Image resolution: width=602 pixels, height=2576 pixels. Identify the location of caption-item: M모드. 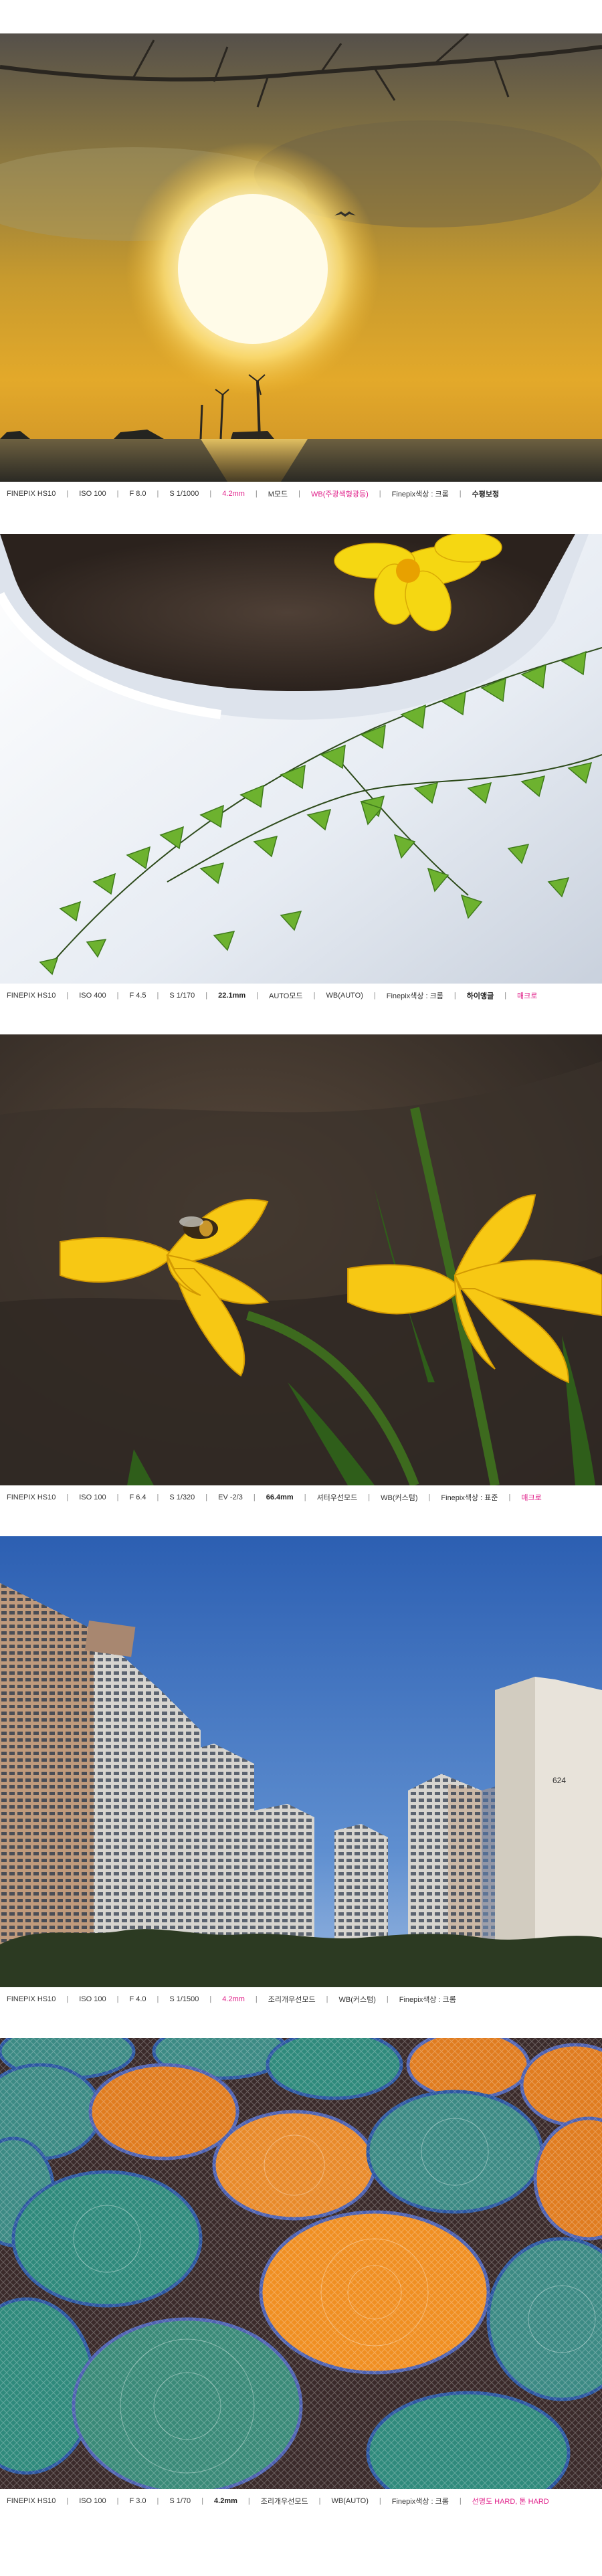
(278, 494).